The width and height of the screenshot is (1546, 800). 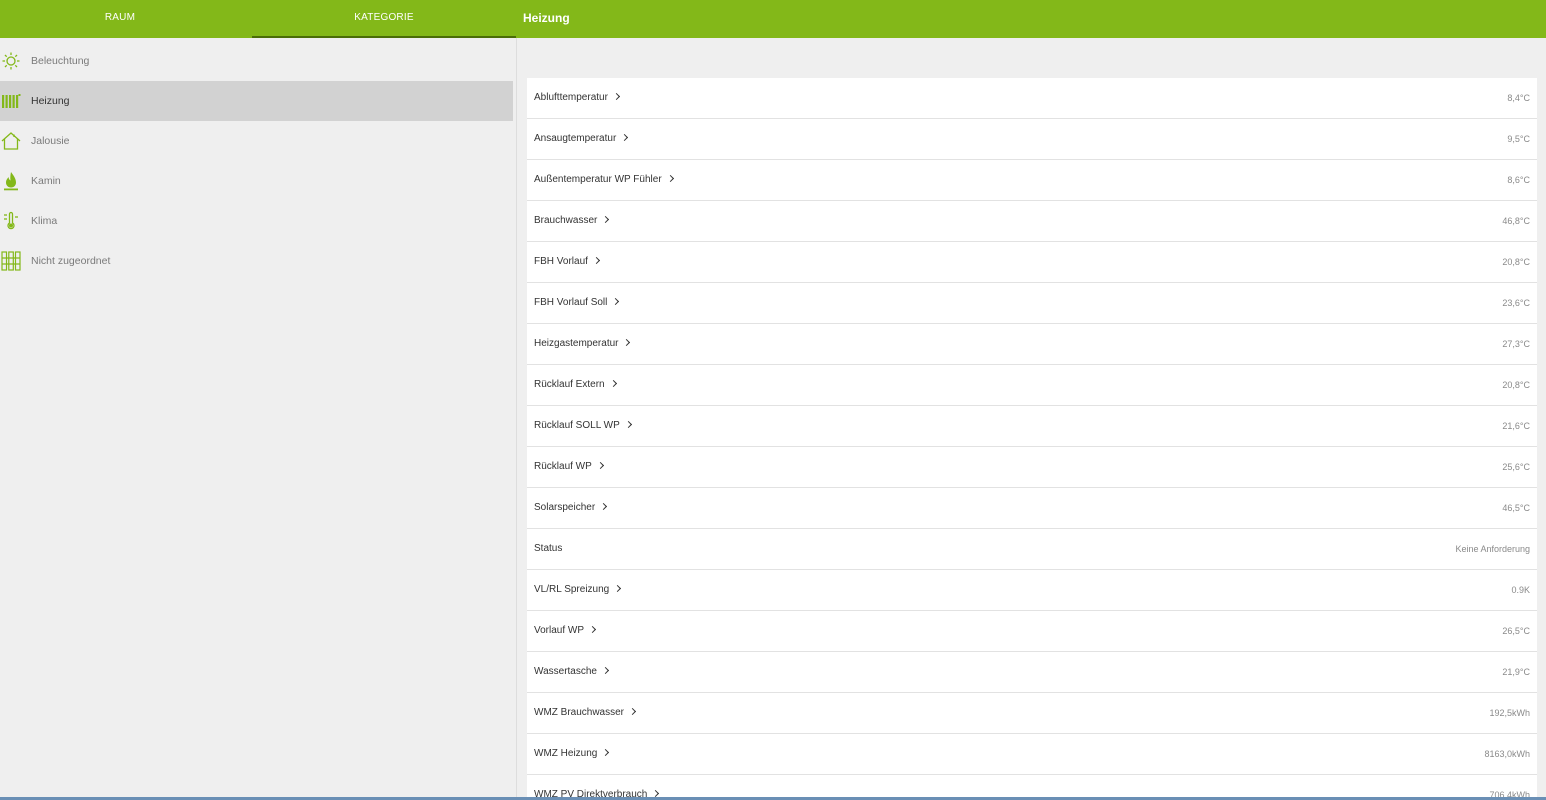 I want to click on list-item-label: FBH Vorlauf Soll, so click(x=571, y=302).